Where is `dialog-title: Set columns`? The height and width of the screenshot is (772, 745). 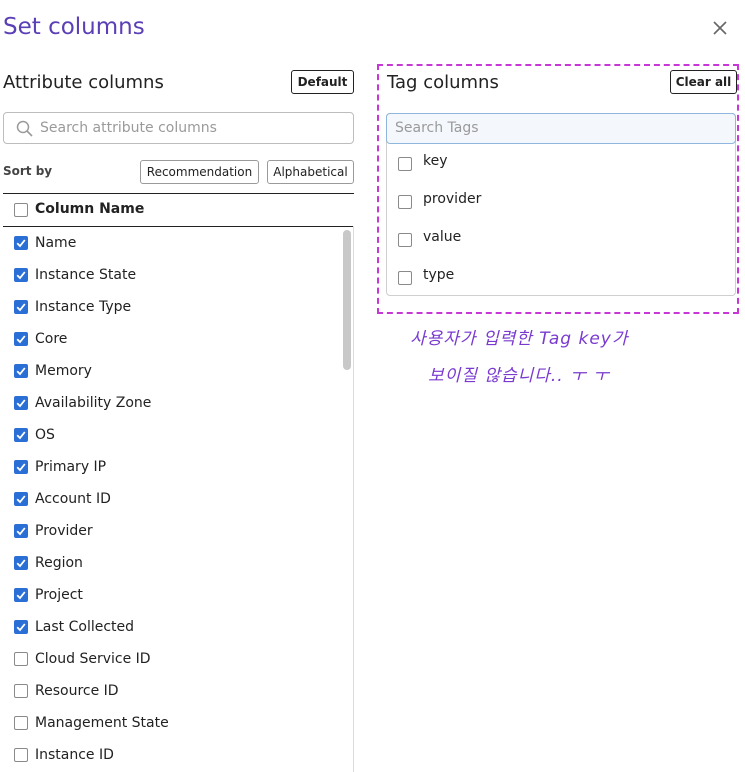 dialog-title: Set columns is located at coordinates (74, 27).